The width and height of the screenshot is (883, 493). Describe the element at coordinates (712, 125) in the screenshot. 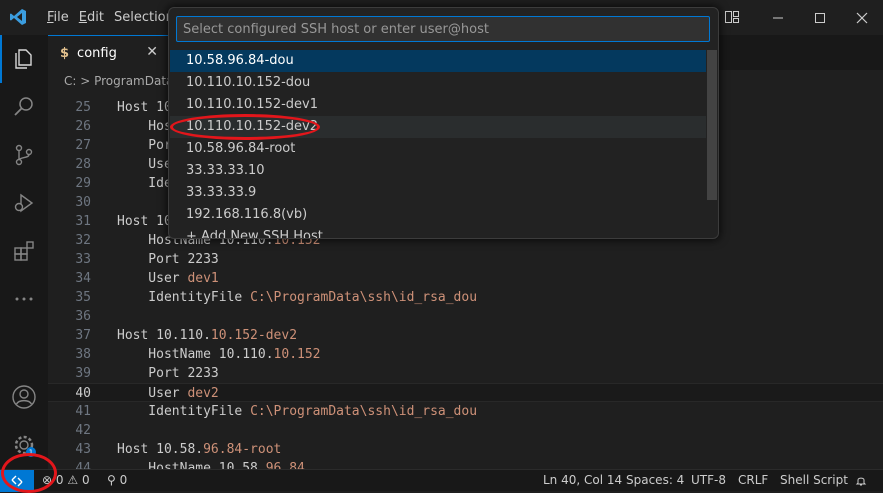

I see `list-scrollbar` at that location.